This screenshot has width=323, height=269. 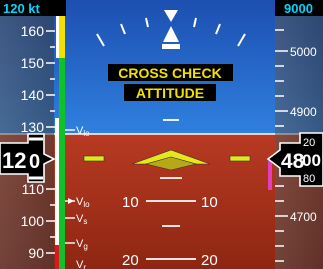 What do you see at coordinates (94, 158) in the screenshot?
I see `left-wing-bar` at bounding box center [94, 158].